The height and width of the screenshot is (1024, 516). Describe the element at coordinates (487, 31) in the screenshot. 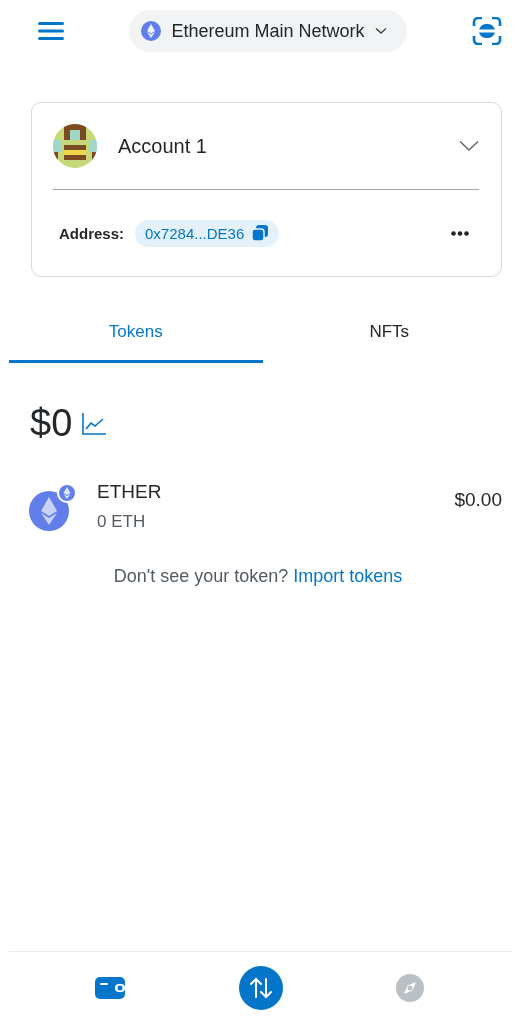

I see `scan-icon` at that location.